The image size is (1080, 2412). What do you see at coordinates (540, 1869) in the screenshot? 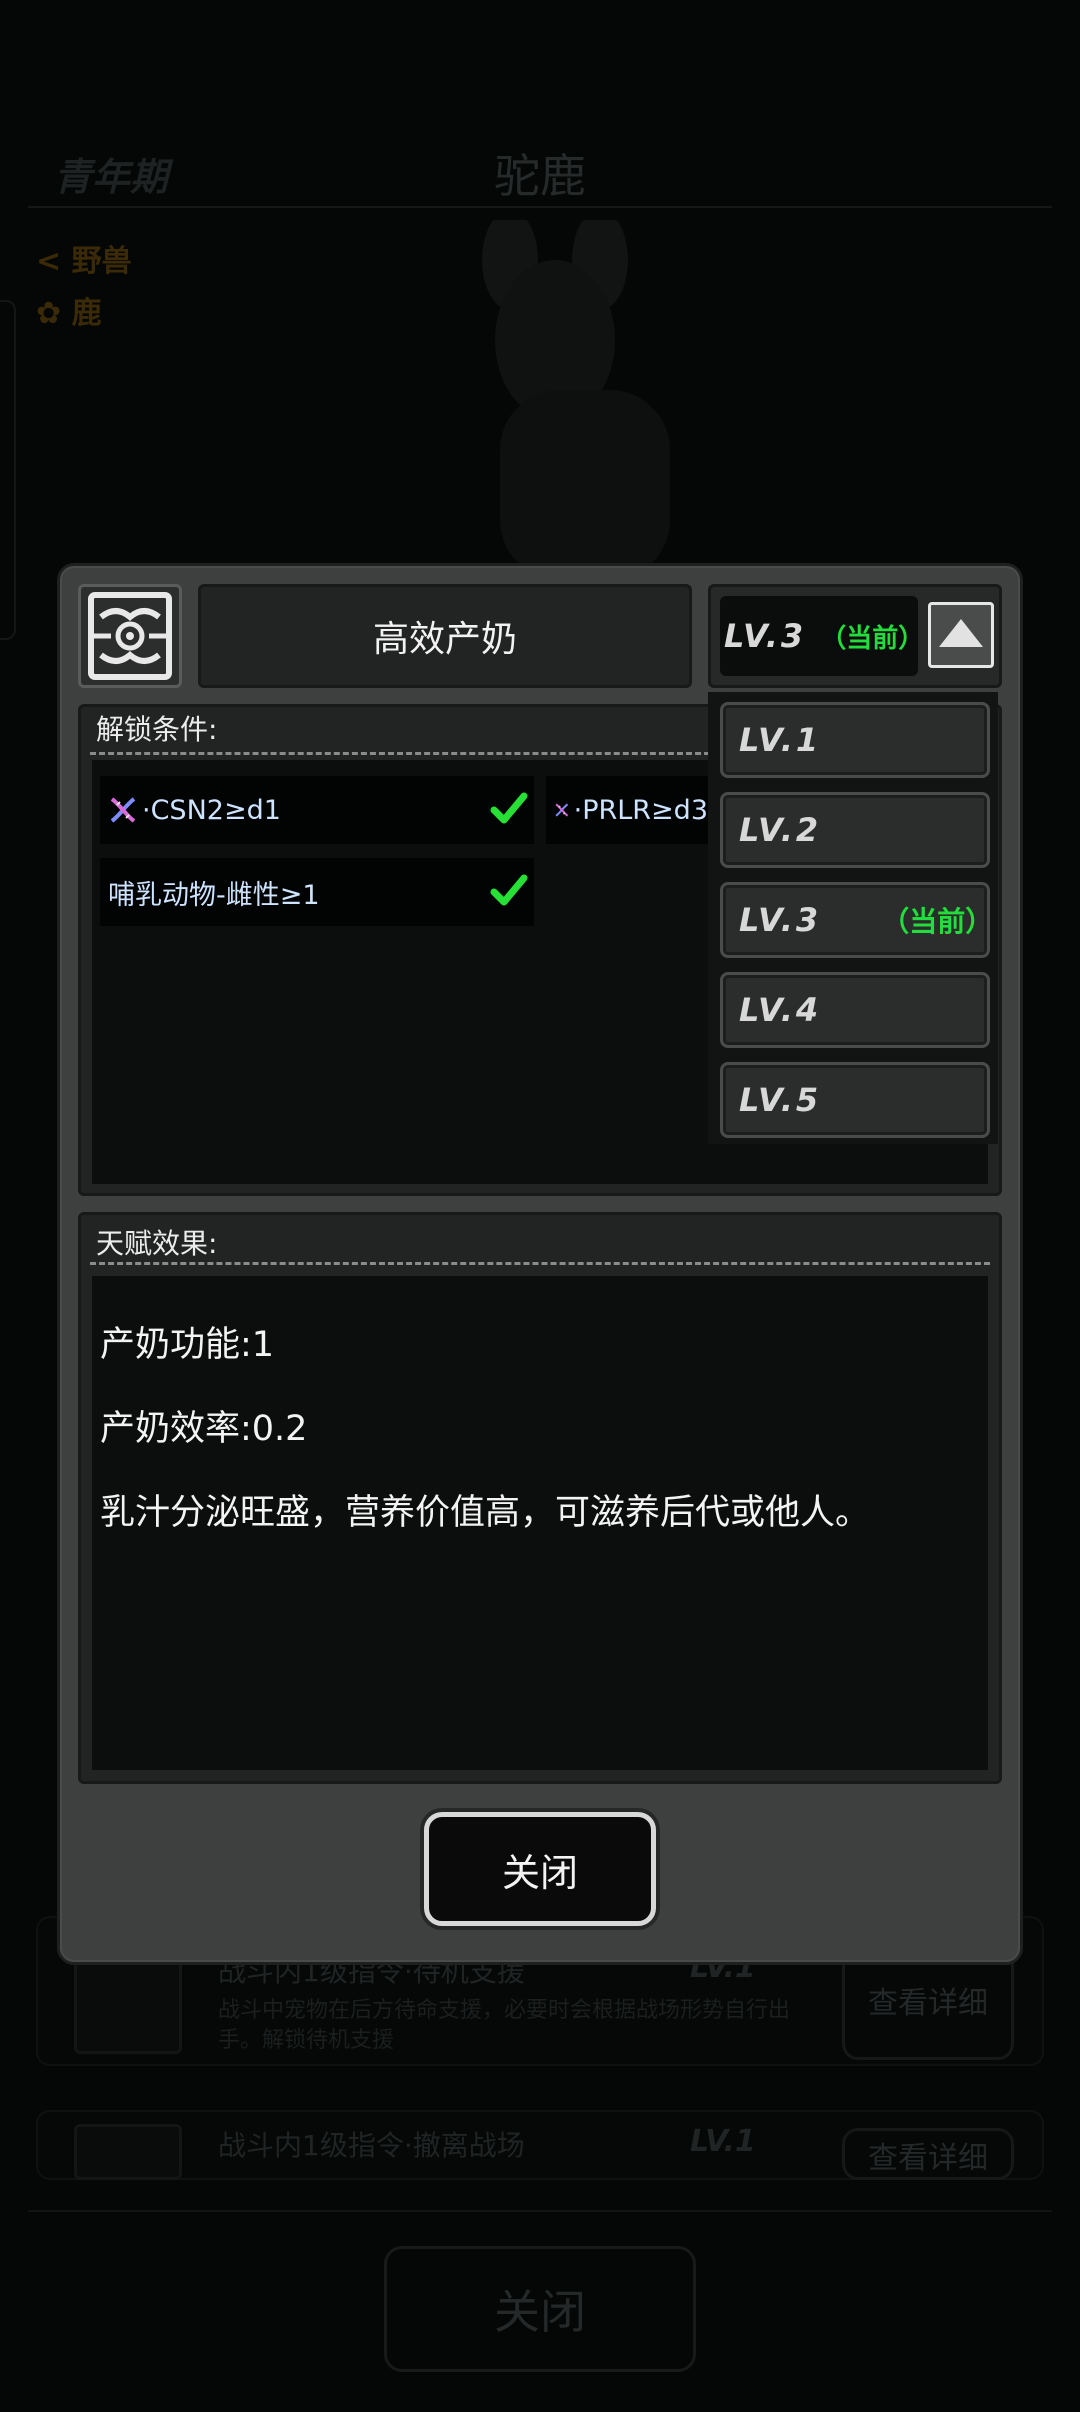
I see `close-button: 关闭` at bounding box center [540, 1869].